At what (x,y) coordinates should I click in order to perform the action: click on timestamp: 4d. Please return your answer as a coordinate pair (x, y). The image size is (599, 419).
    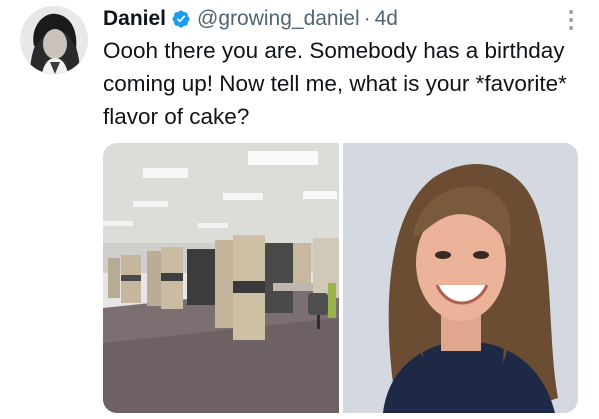
    Looking at the image, I should click on (386, 19).